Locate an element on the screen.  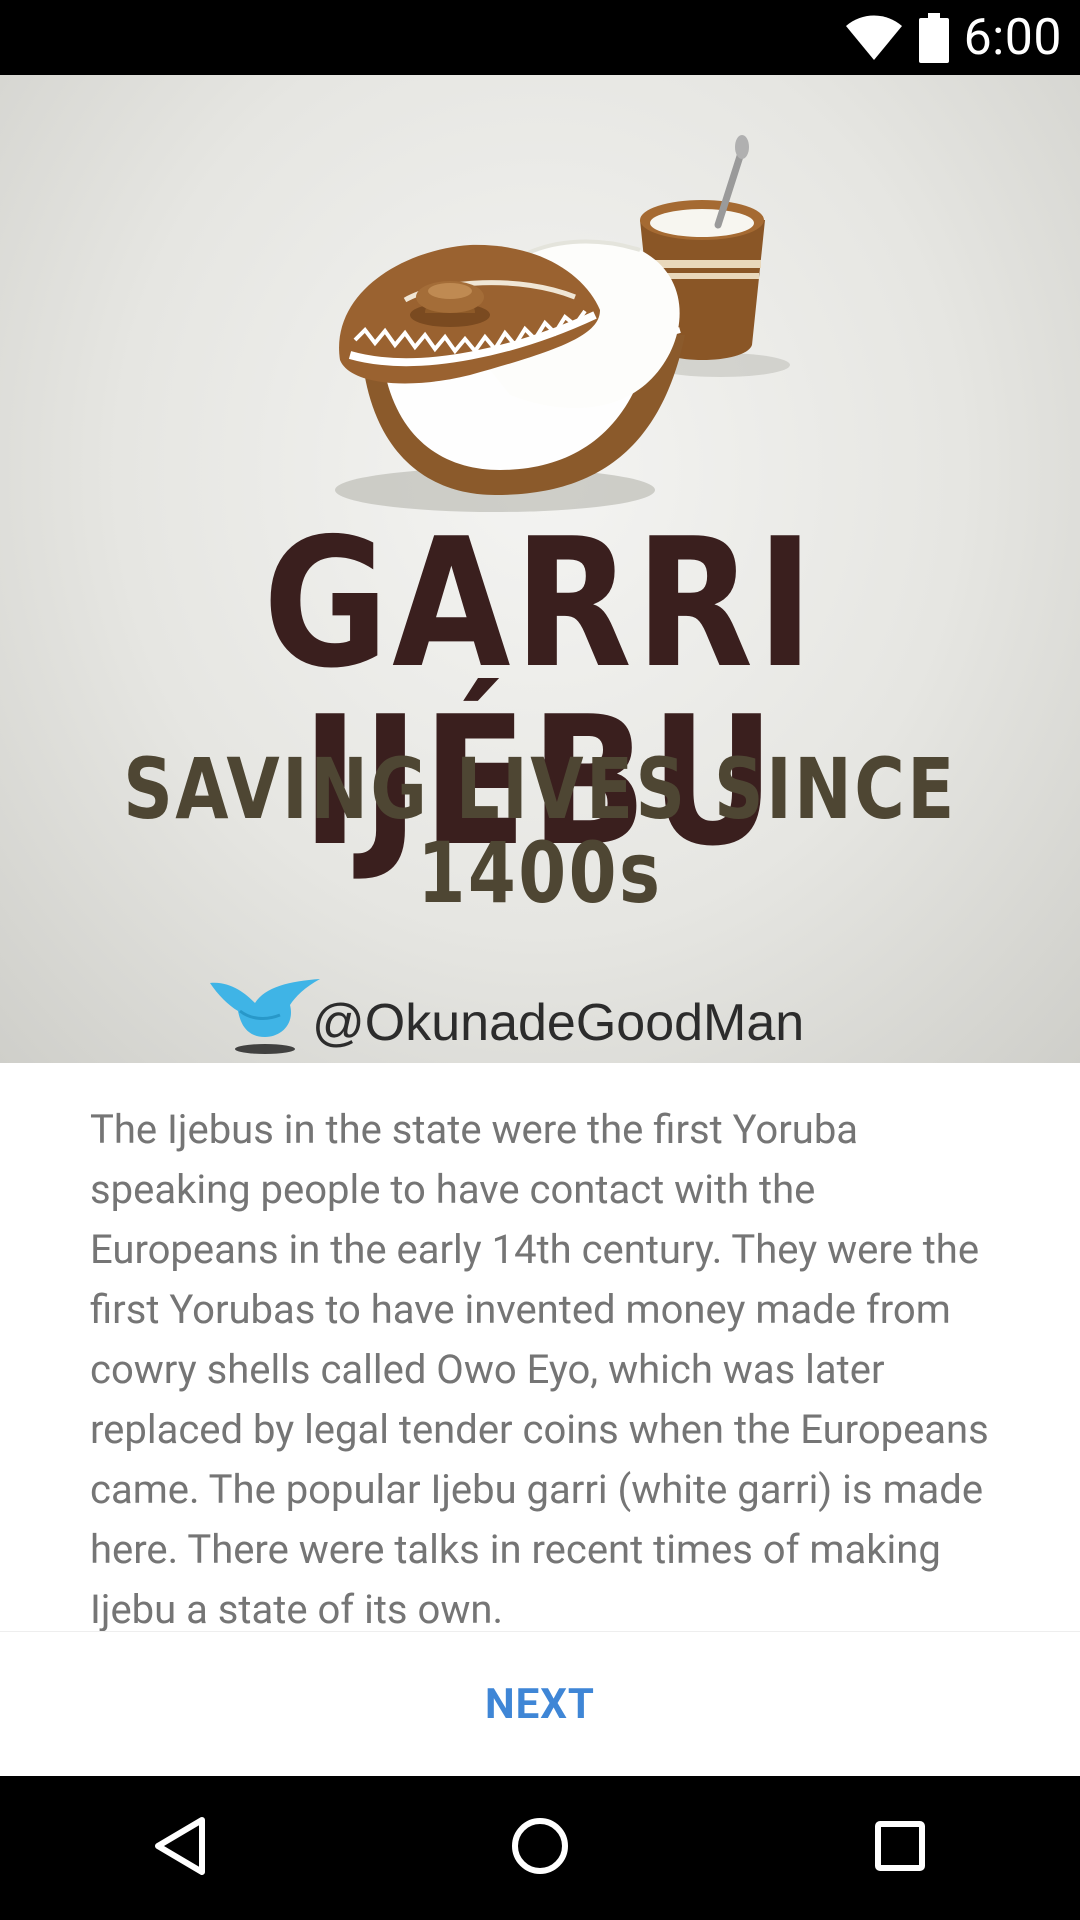
footer-bar: NEXT is located at coordinates (540, 1703).